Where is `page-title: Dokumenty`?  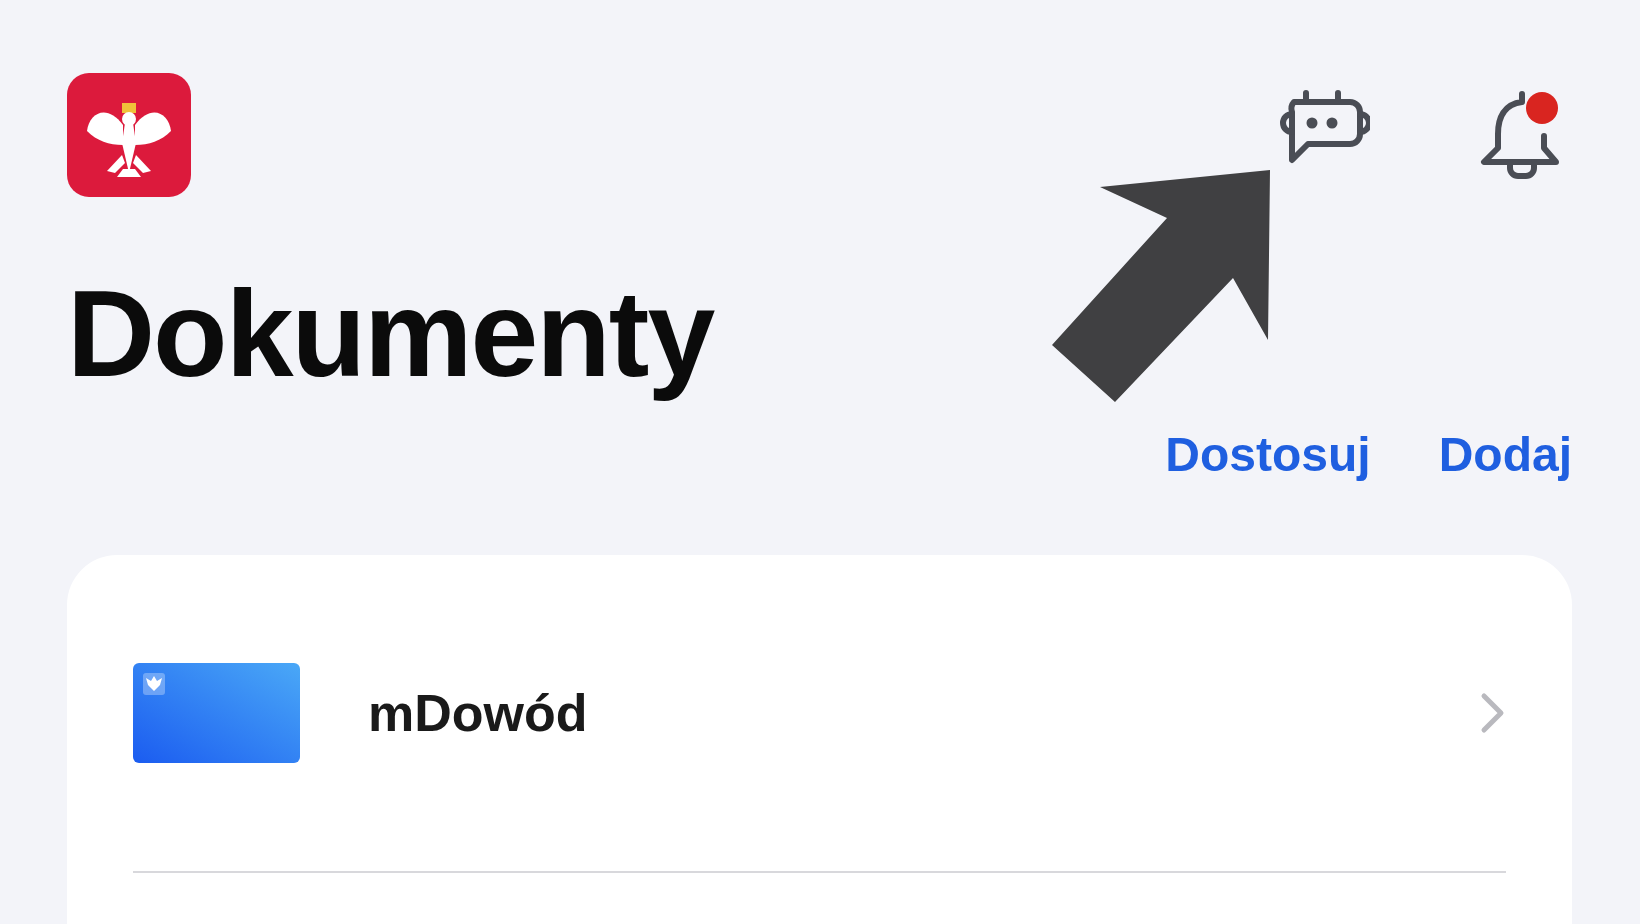
page-title: Dokumenty is located at coordinates (390, 334).